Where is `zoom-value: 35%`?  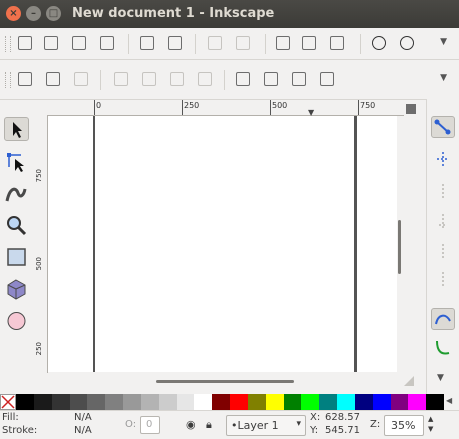
zoom-value: 35% is located at coordinates (403, 425).